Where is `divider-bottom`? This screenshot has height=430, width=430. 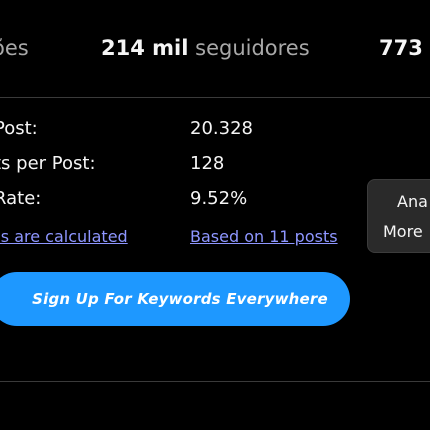 divider-bottom is located at coordinates (215, 381).